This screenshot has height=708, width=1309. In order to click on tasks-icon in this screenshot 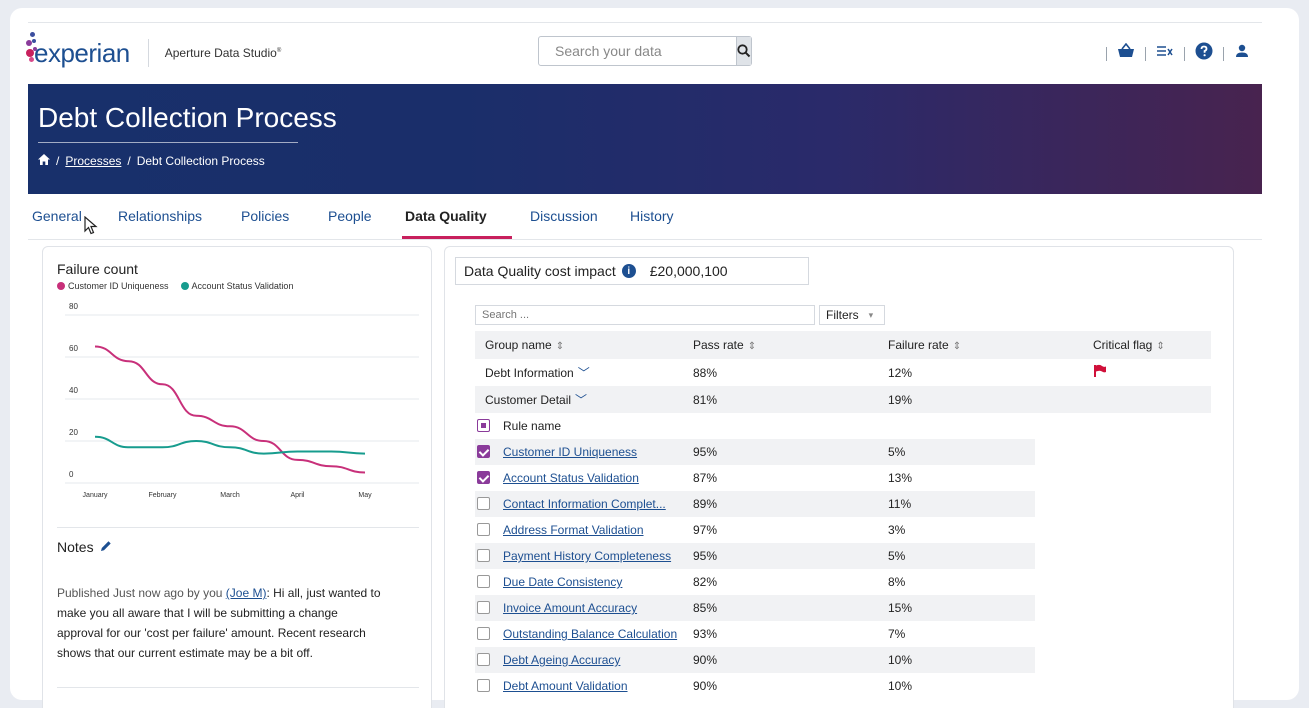, I will do `click(1165, 53)`.